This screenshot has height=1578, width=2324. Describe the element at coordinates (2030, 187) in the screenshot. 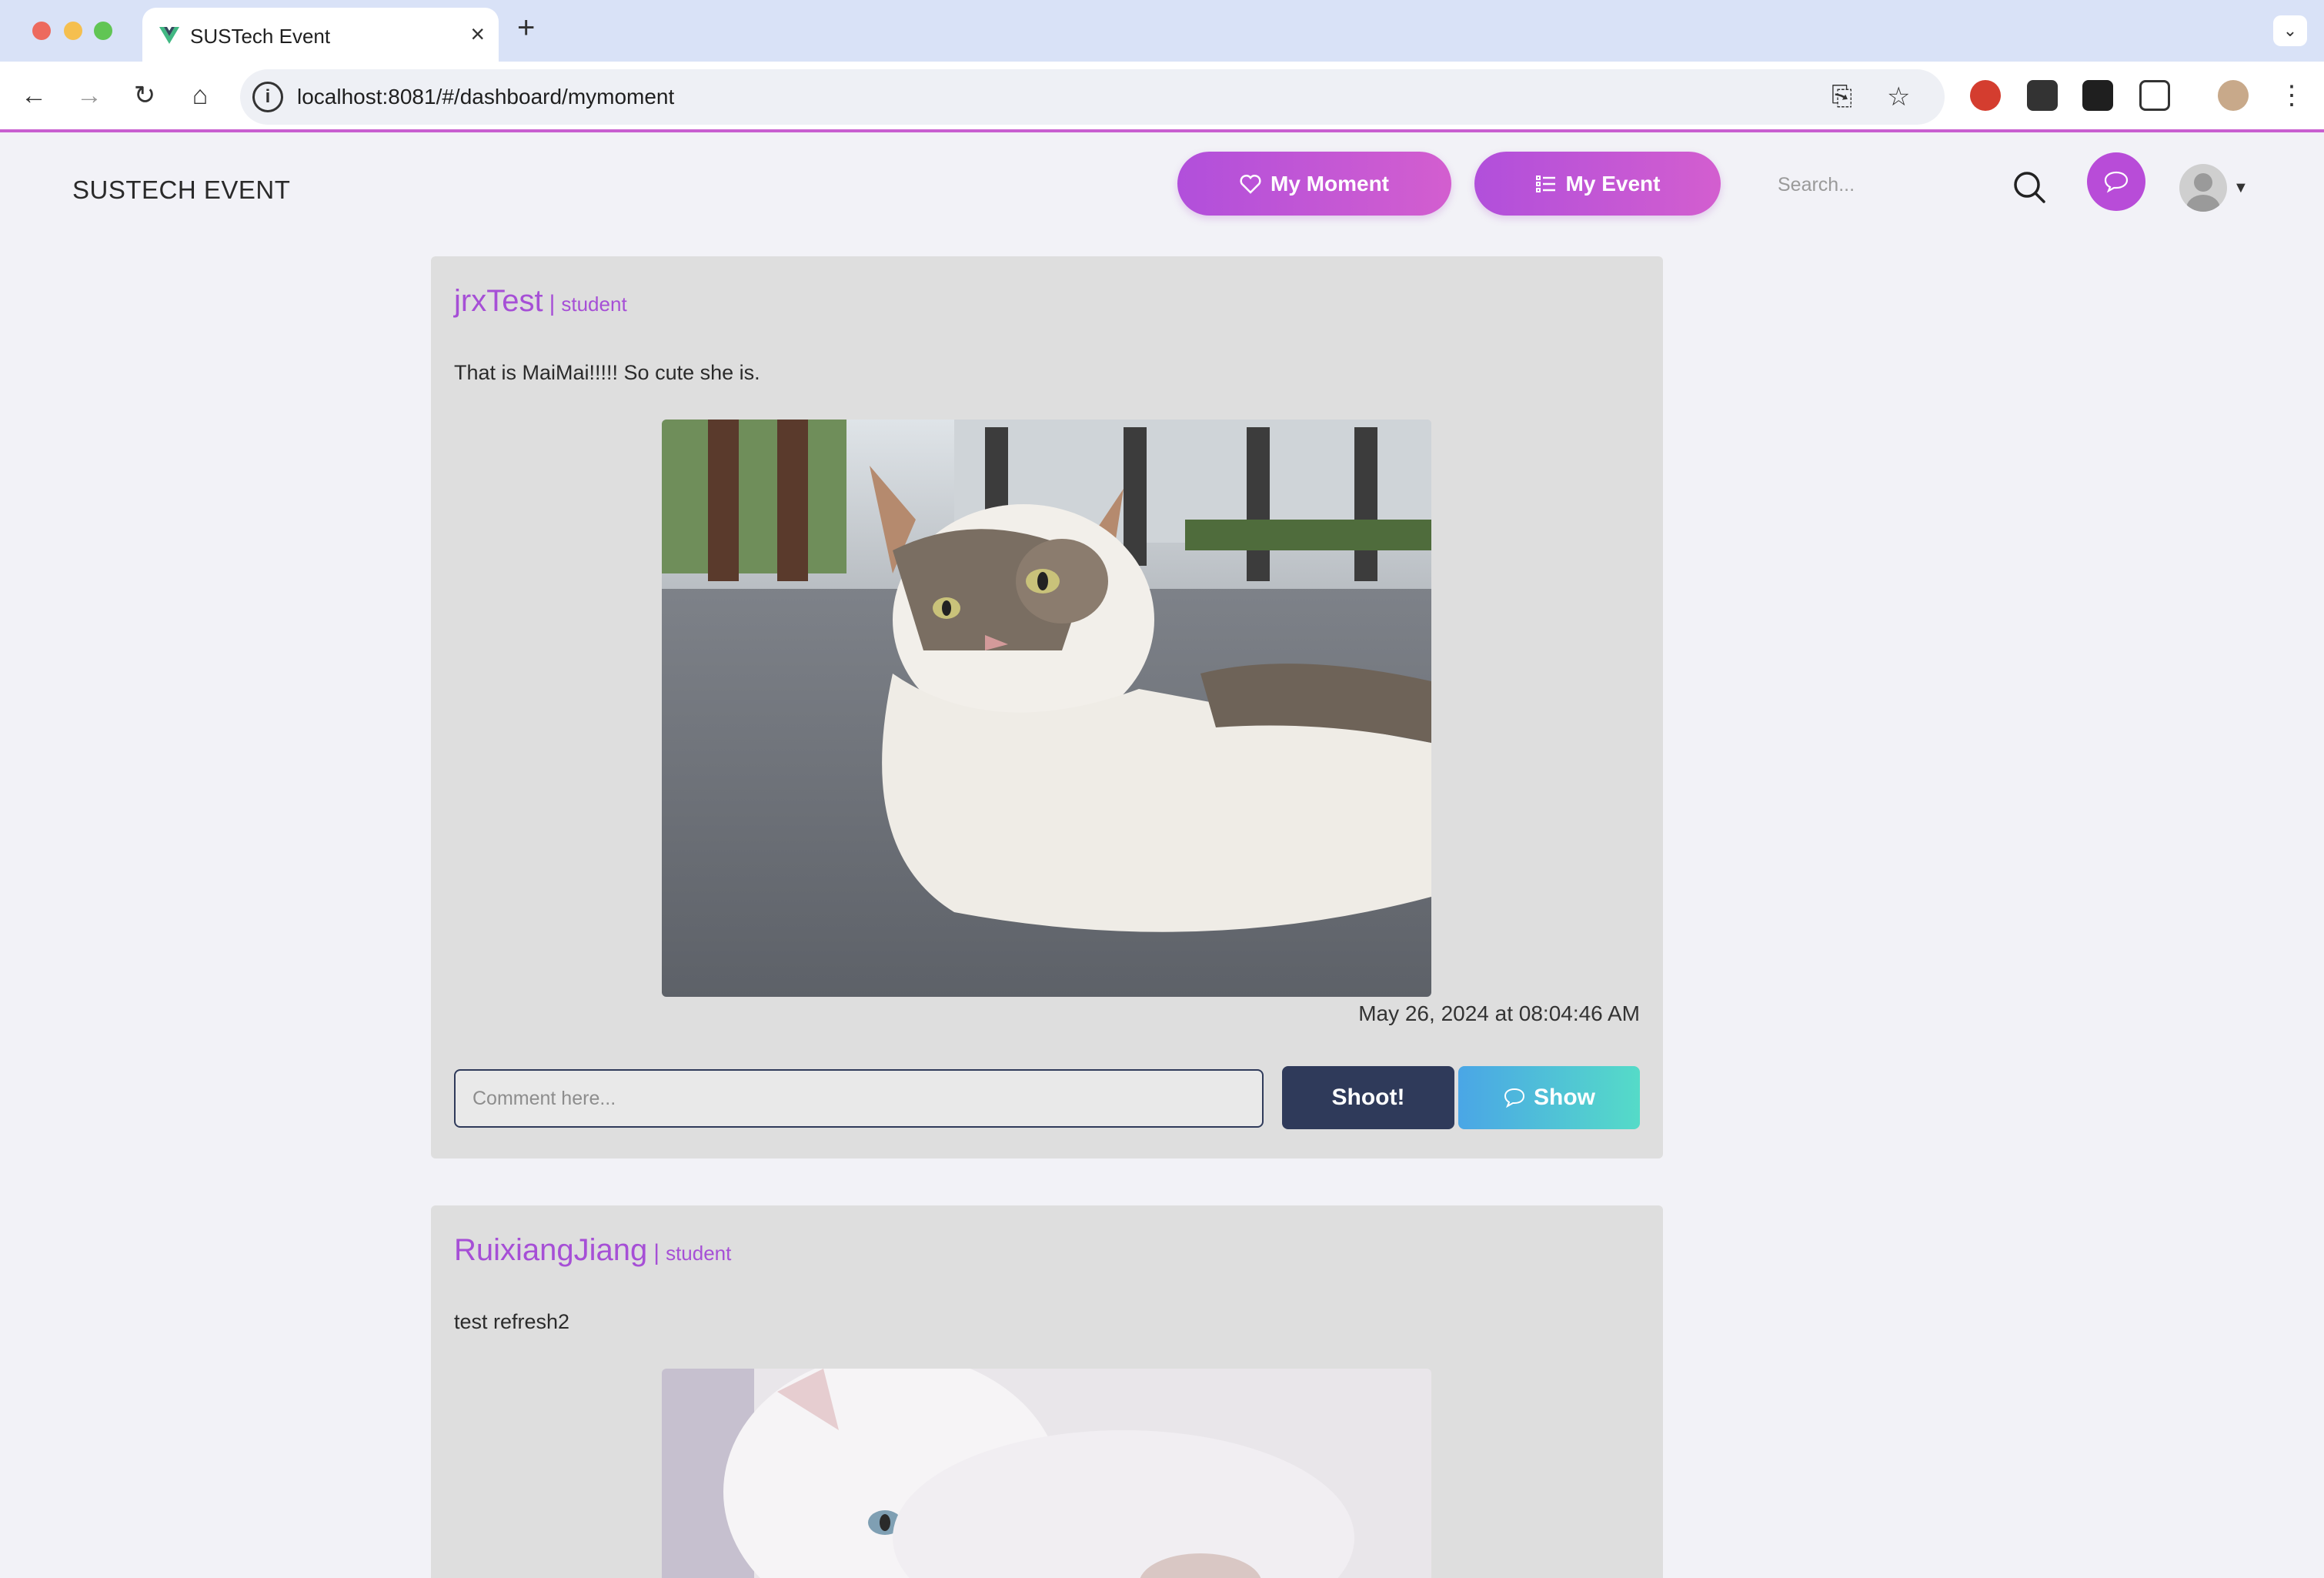

I see `search-icon` at that location.